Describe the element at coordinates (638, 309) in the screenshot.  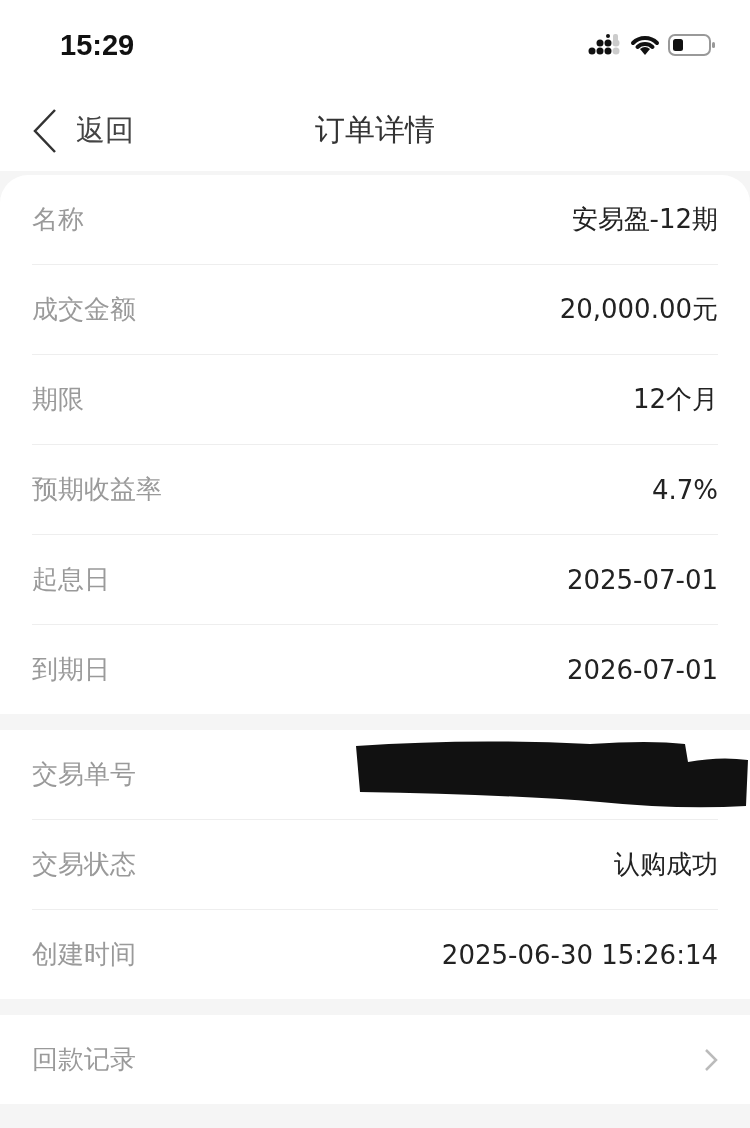
I see `field-value: 20,000.00元` at that location.